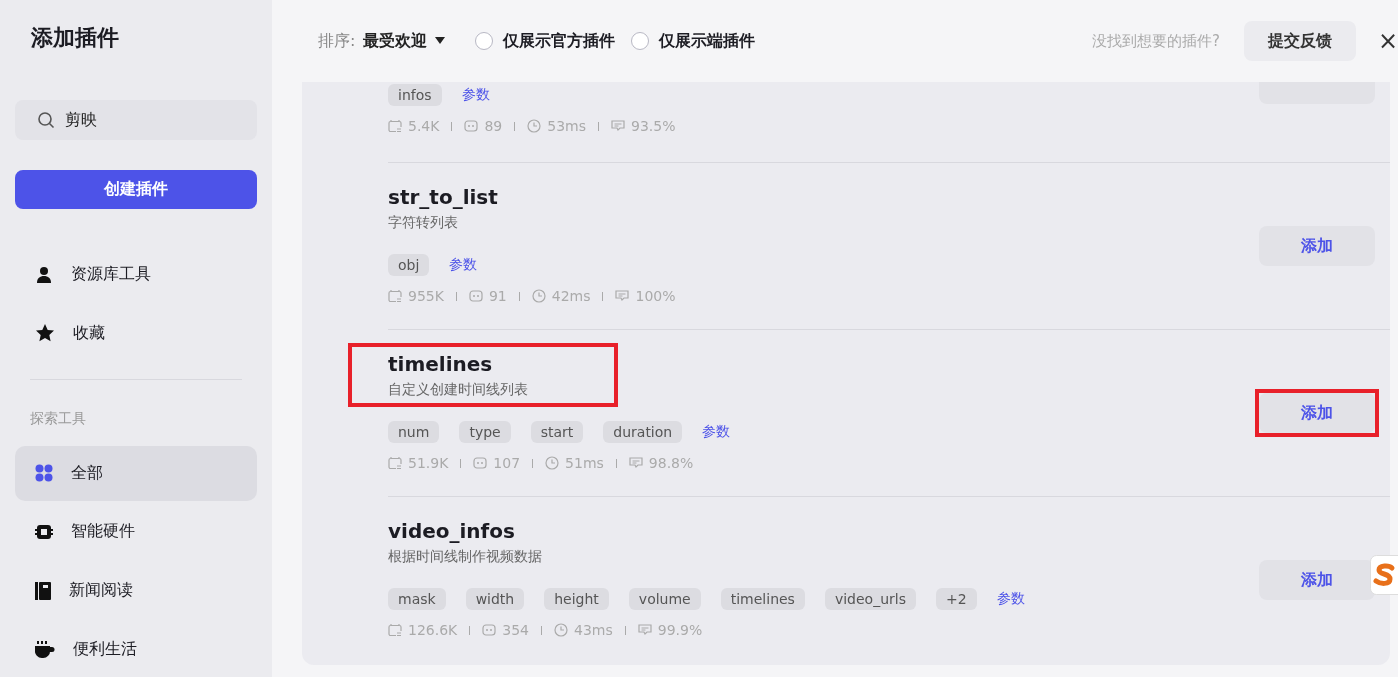 The image size is (1398, 677). What do you see at coordinates (337, 41) in the screenshot?
I see `sort-label: 排序:` at bounding box center [337, 41].